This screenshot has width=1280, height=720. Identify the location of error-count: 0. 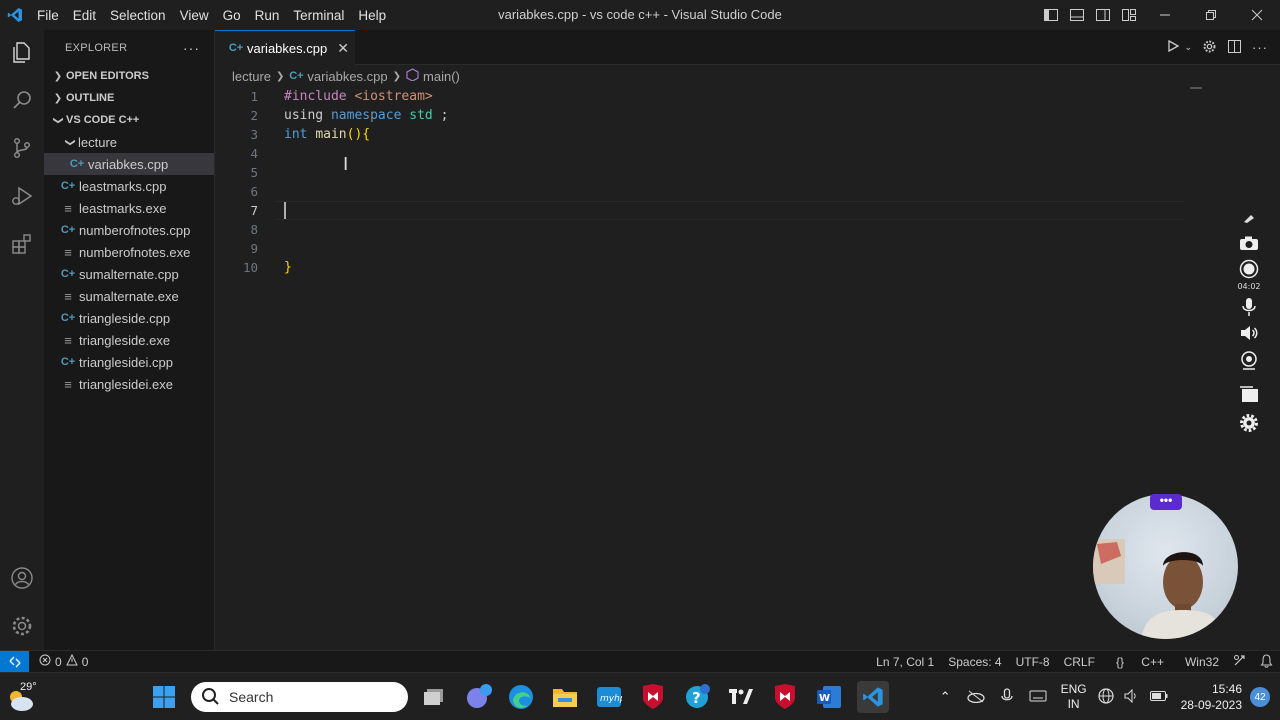
(58, 661).